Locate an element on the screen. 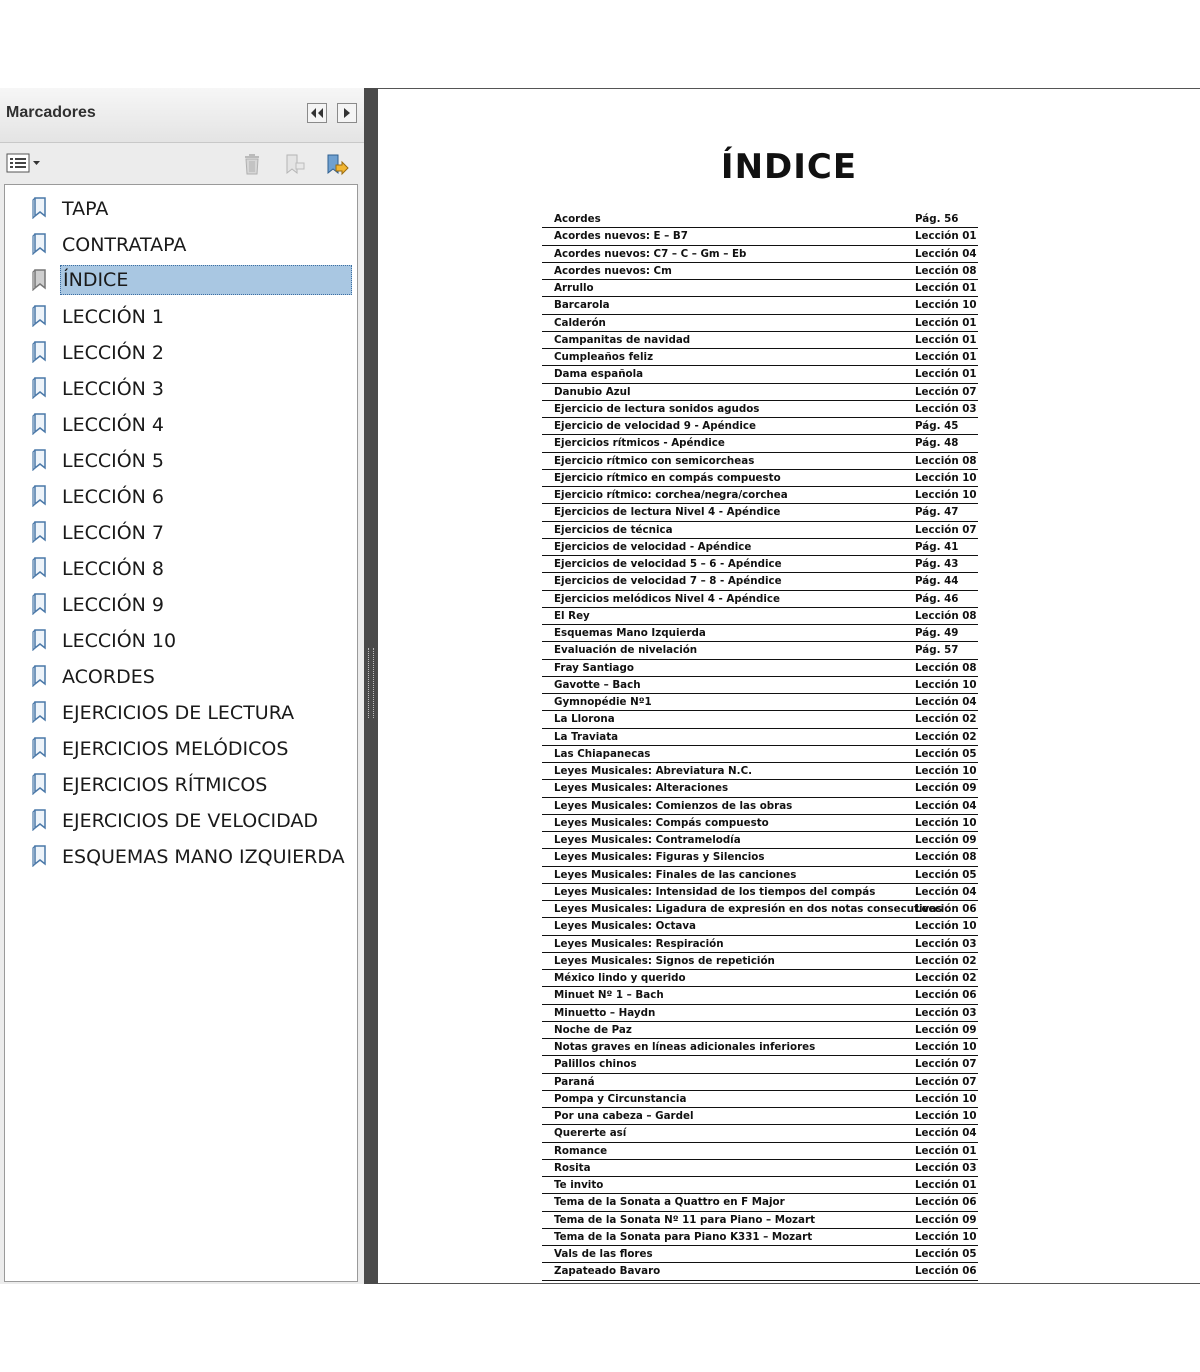  bookmark-find-icon is located at coordinates (338, 165).